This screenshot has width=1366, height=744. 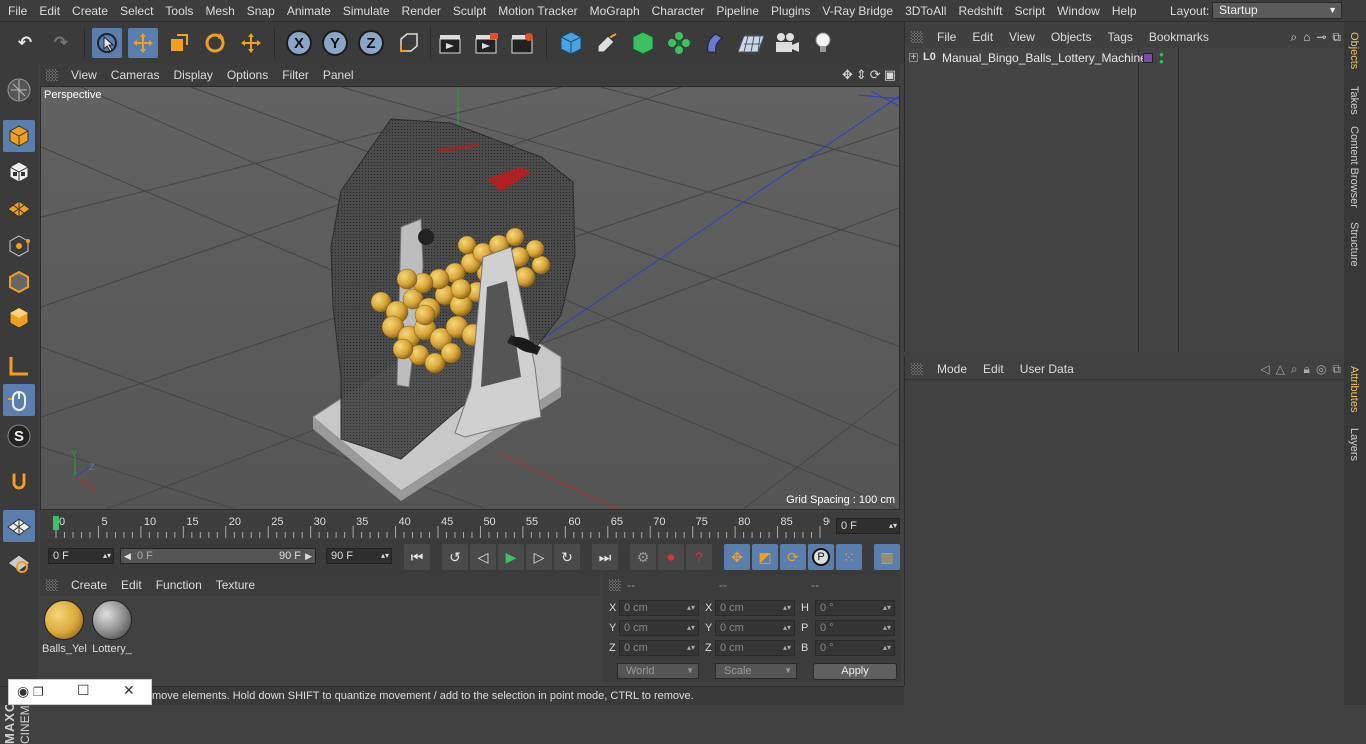 I want to click on render-view-button, so click(x=451, y=43).